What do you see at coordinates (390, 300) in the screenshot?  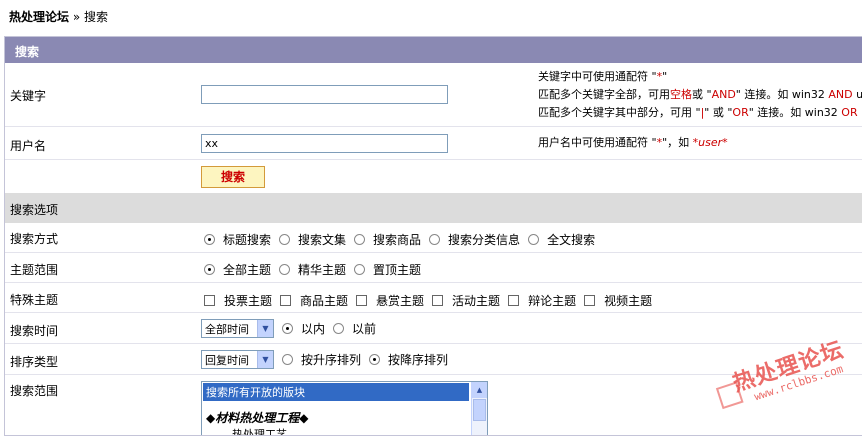 I see `special-option-reward: 悬赏主题` at bounding box center [390, 300].